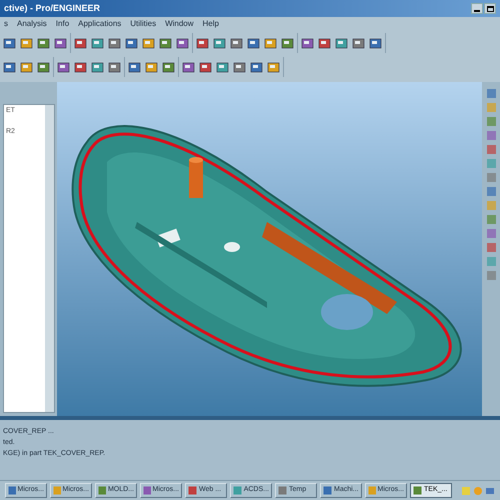 The image size is (500, 500). I want to click on menu-item: Window, so click(179, 24).